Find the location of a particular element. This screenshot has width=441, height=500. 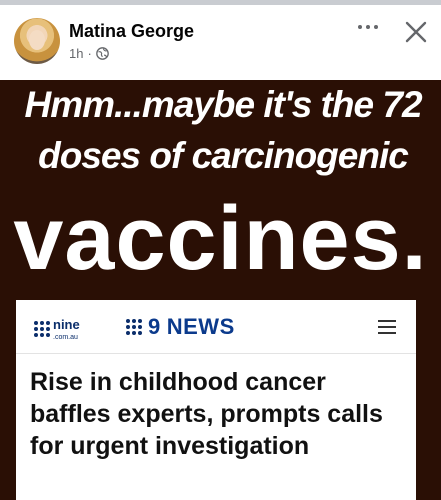

9news-logo-prefix: 9 is located at coordinates (154, 326).